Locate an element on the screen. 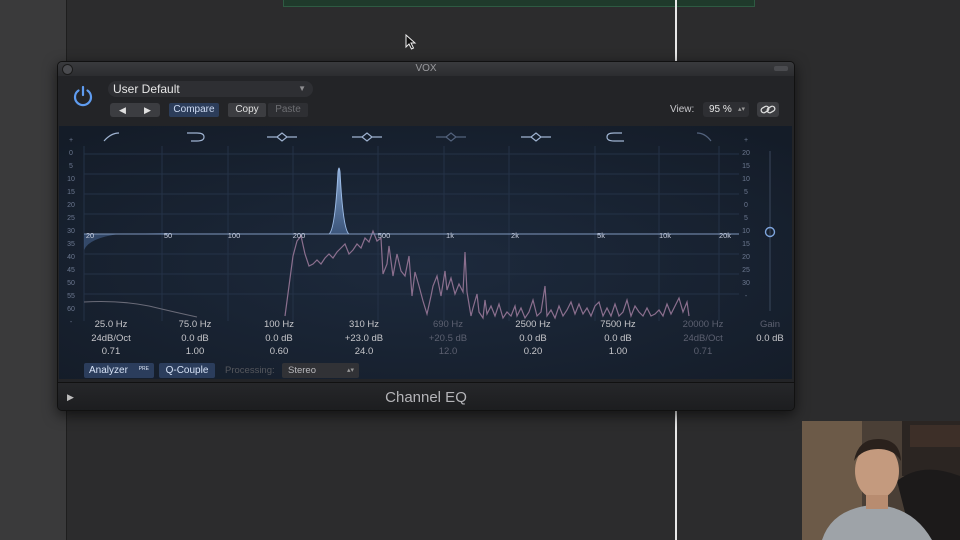 This screenshot has height=540, width=960. frequency-label: 200 is located at coordinates (299, 235).